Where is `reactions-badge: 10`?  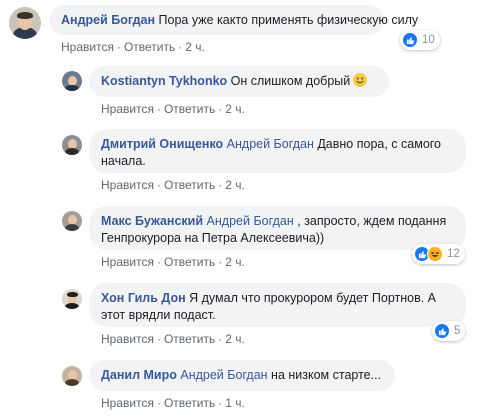 reactions-badge: 10 is located at coordinates (420, 40).